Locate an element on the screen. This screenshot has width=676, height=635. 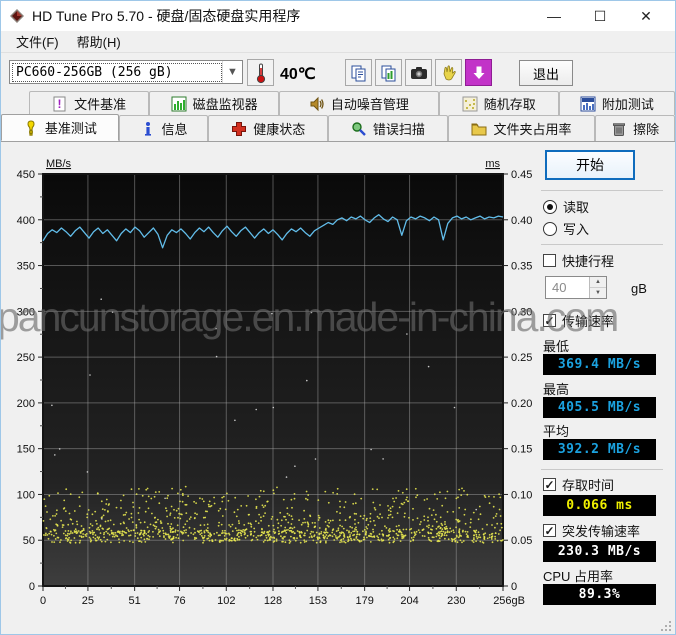
tab-random-access: 随机存取 is located at coordinates (498, 103).